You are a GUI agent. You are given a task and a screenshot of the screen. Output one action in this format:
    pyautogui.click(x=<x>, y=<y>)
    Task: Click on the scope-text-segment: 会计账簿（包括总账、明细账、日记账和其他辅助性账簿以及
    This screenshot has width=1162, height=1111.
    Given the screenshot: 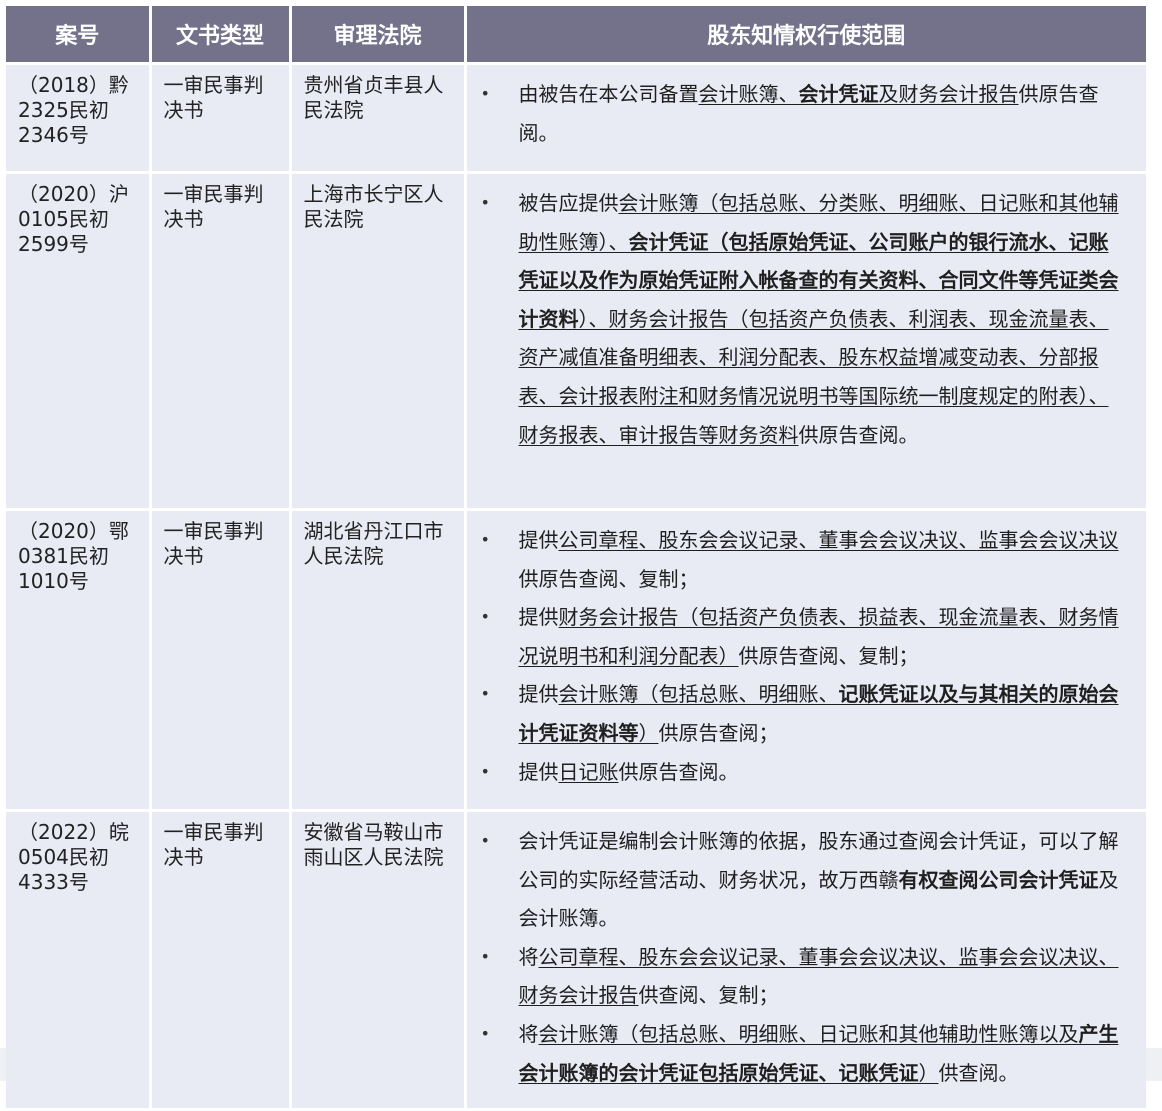 What is the action you would take?
    pyautogui.click(x=808, y=1033)
    